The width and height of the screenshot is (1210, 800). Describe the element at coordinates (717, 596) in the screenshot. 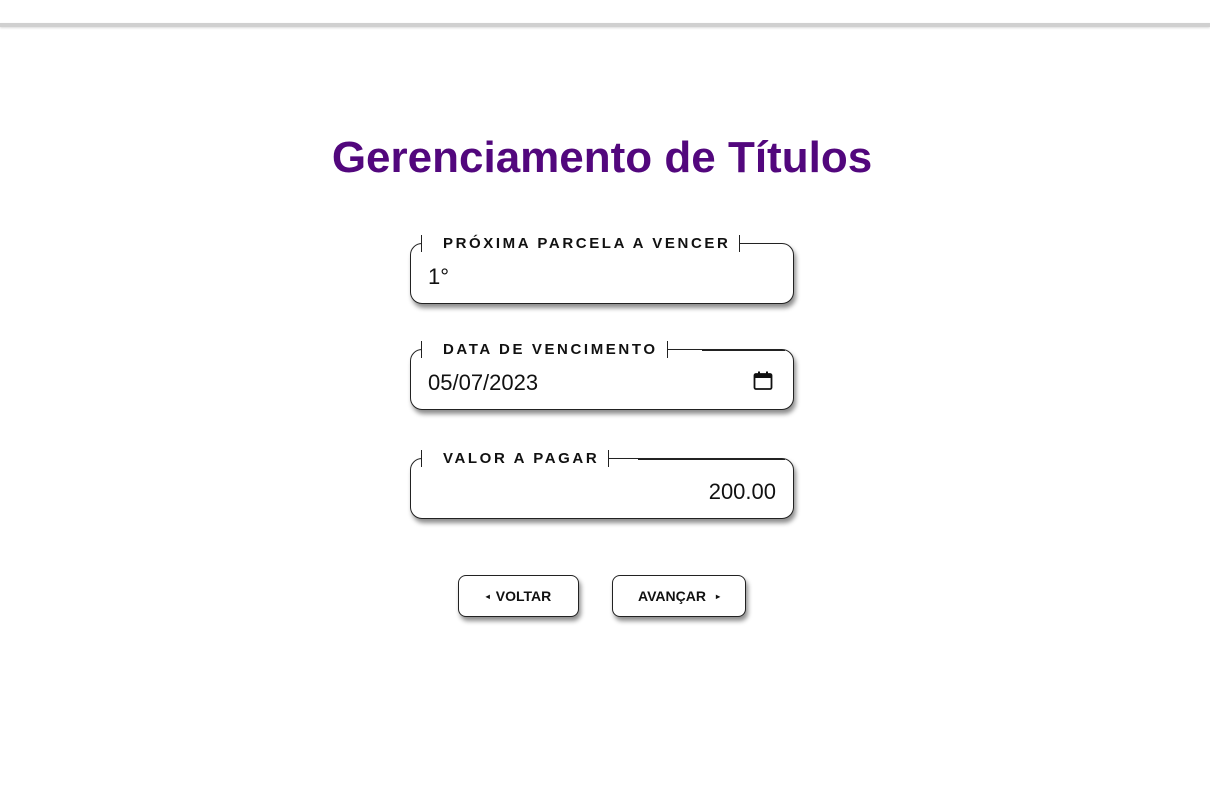

I see `arrow-right-icon: ▸` at that location.